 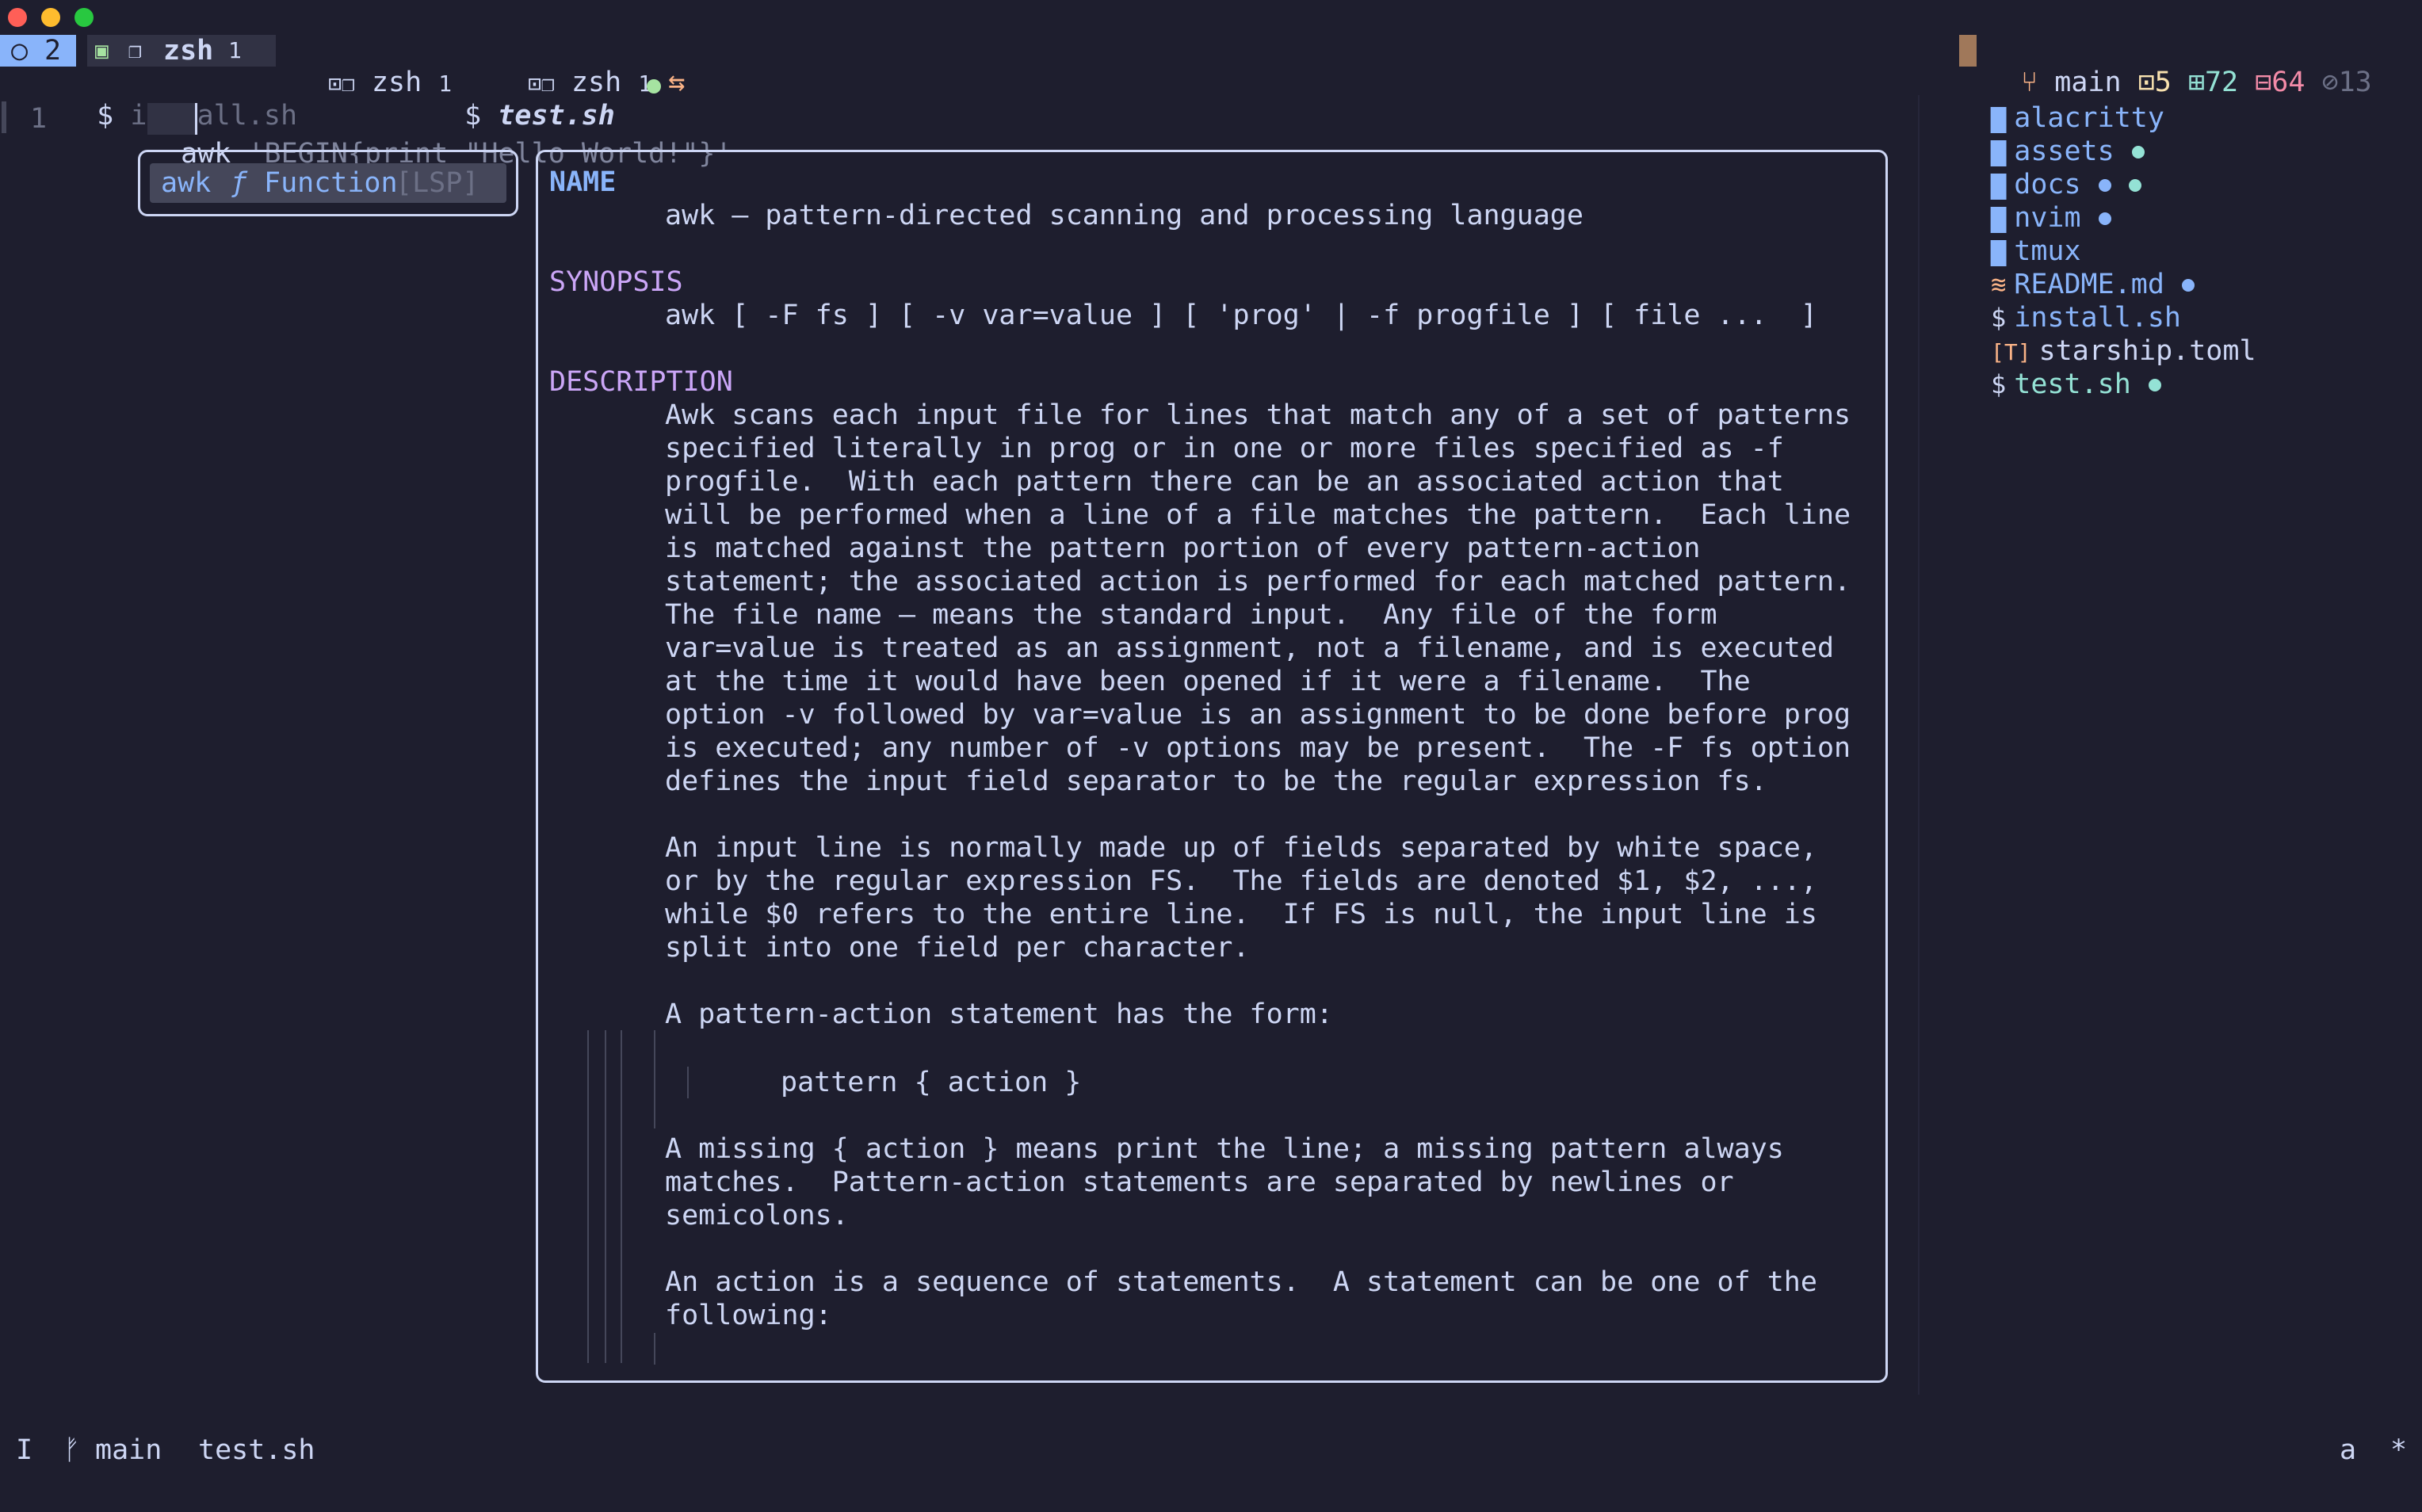 I want to click on git-status: ⑂ main ⊡5 ⊞72 ⊟64 ⊘13, so click(x=2180, y=66).